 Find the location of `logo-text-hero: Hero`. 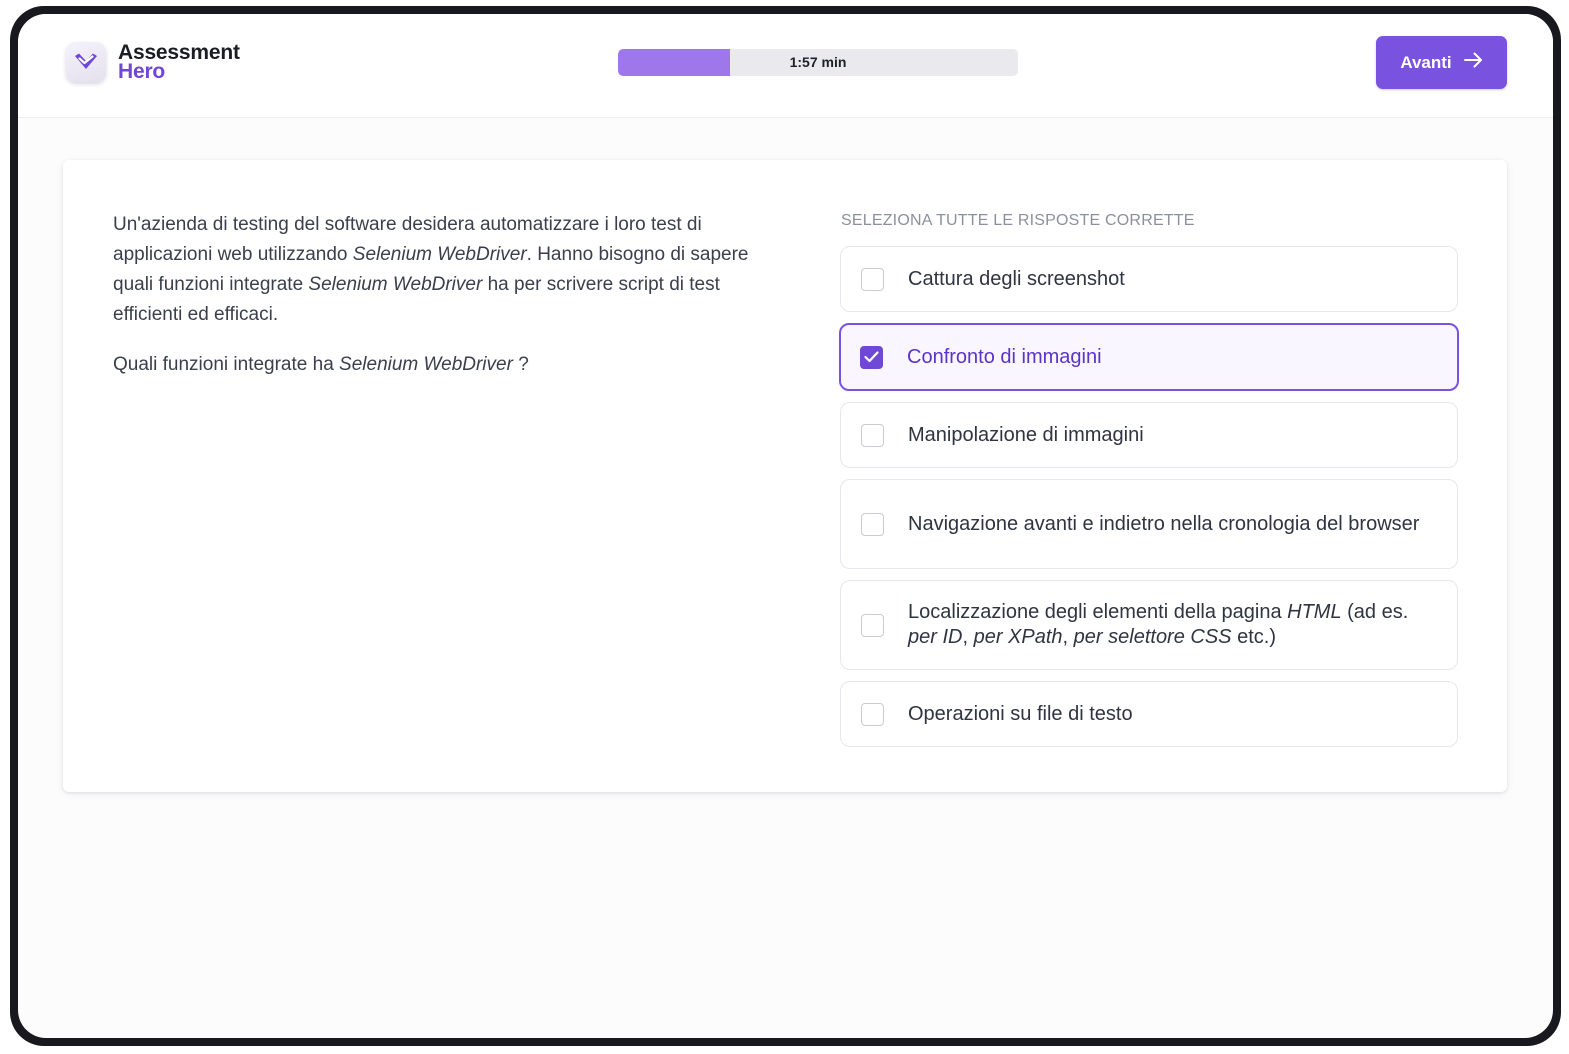

logo-text-hero: Hero is located at coordinates (142, 71).